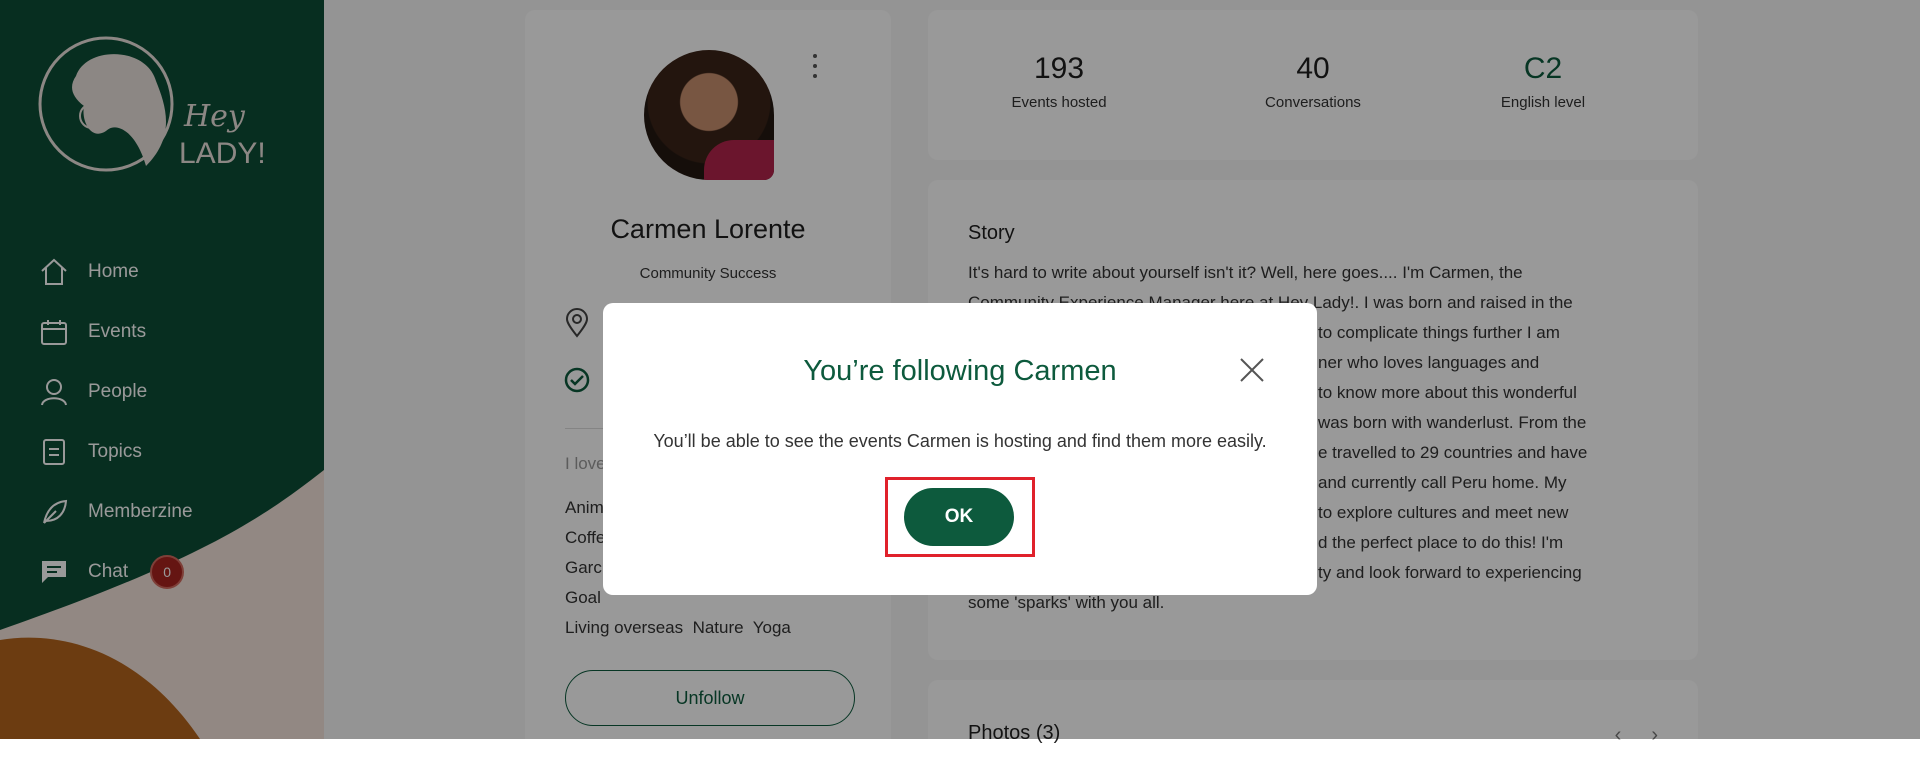 This screenshot has width=1920, height=760. I want to click on close-icon, so click(1252, 370).